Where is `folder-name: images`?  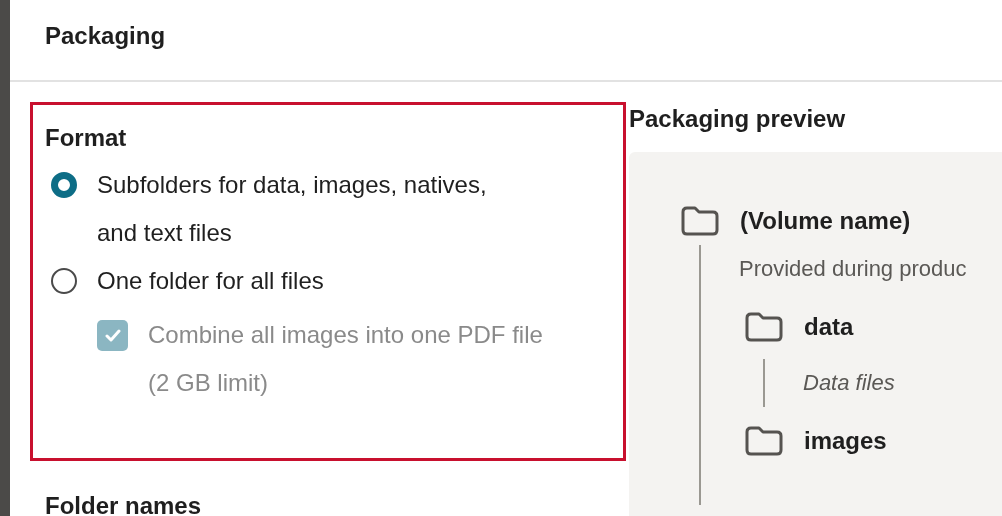 folder-name: images is located at coordinates (845, 441).